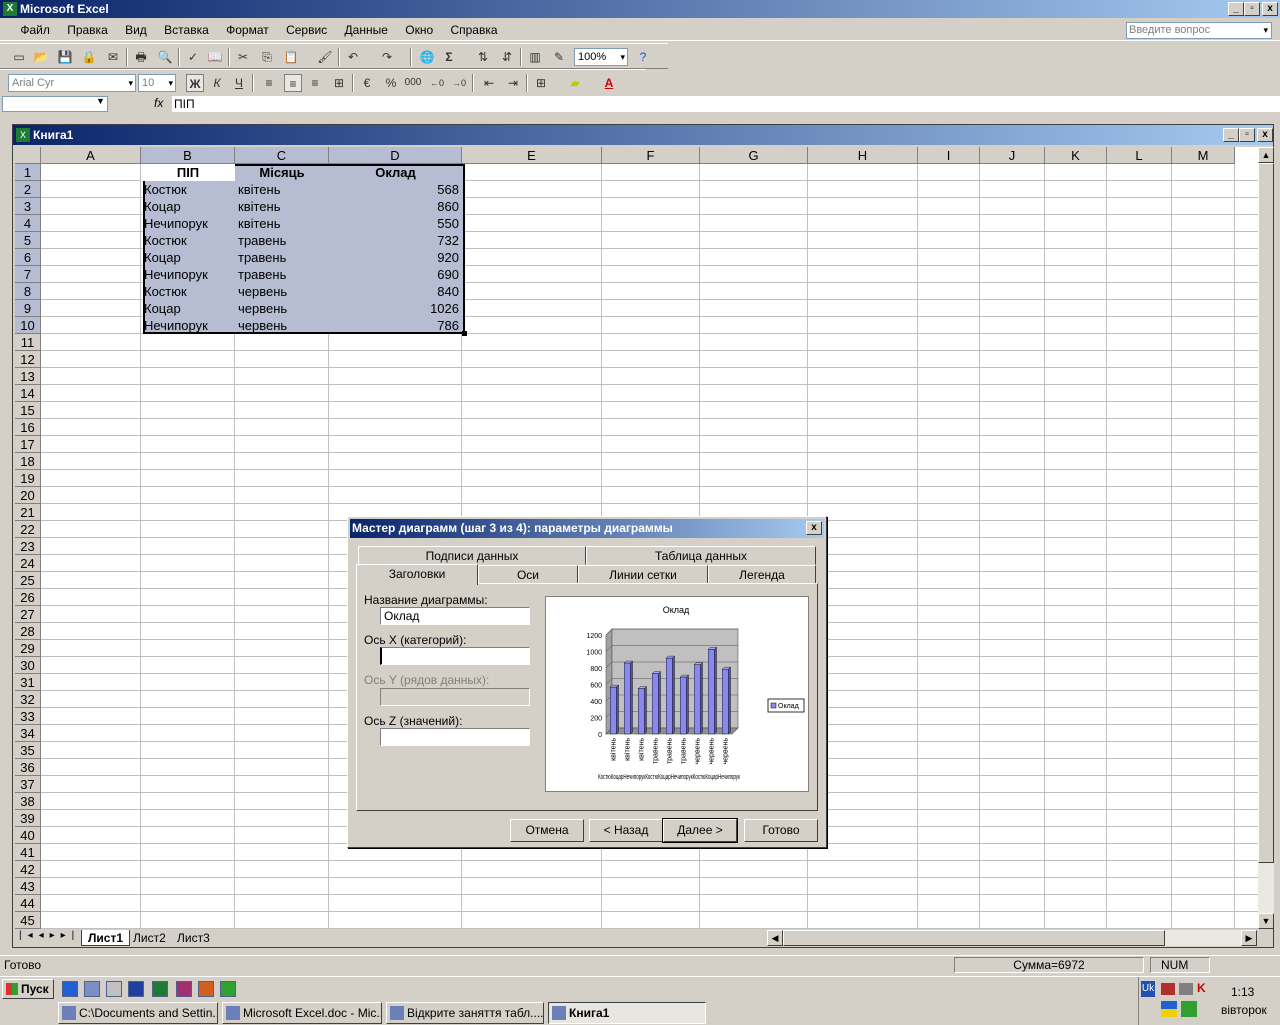 This screenshot has height=1025, width=1280. What do you see at coordinates (814, 528) in the screenshot?
I see `dialog-close-button: x` at bounding box center [814, 528].